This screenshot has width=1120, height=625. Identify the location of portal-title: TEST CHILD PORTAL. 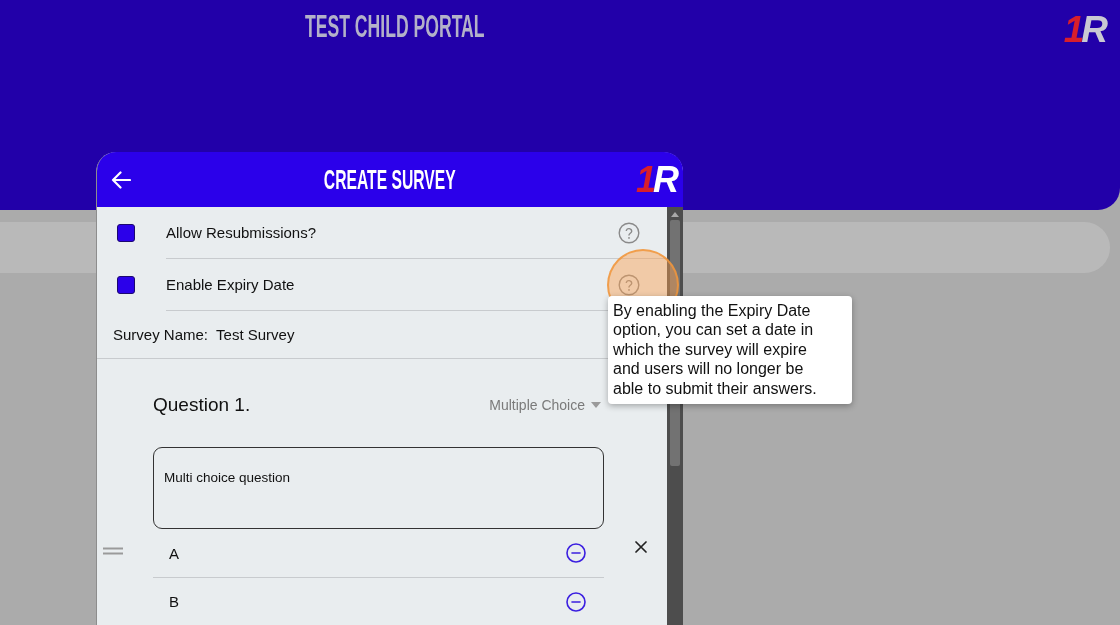
(395, 26).